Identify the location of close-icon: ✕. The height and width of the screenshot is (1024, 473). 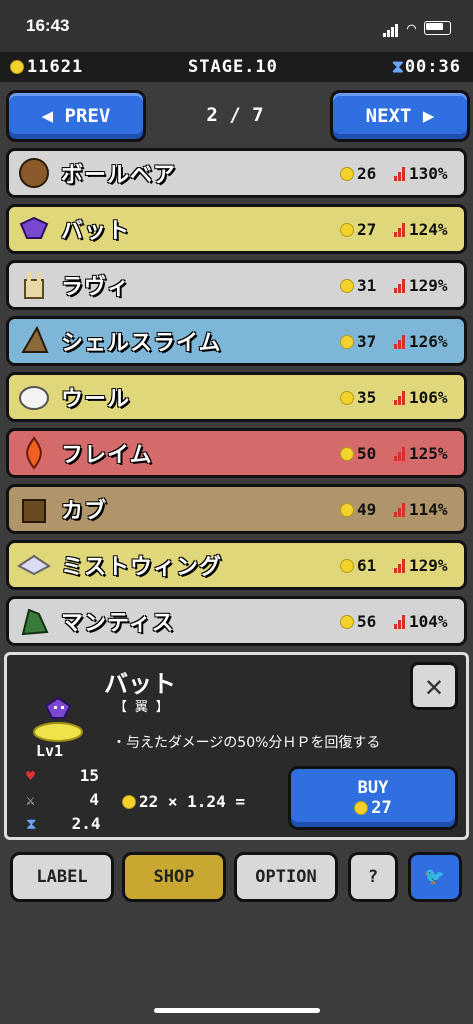
(434, 686).